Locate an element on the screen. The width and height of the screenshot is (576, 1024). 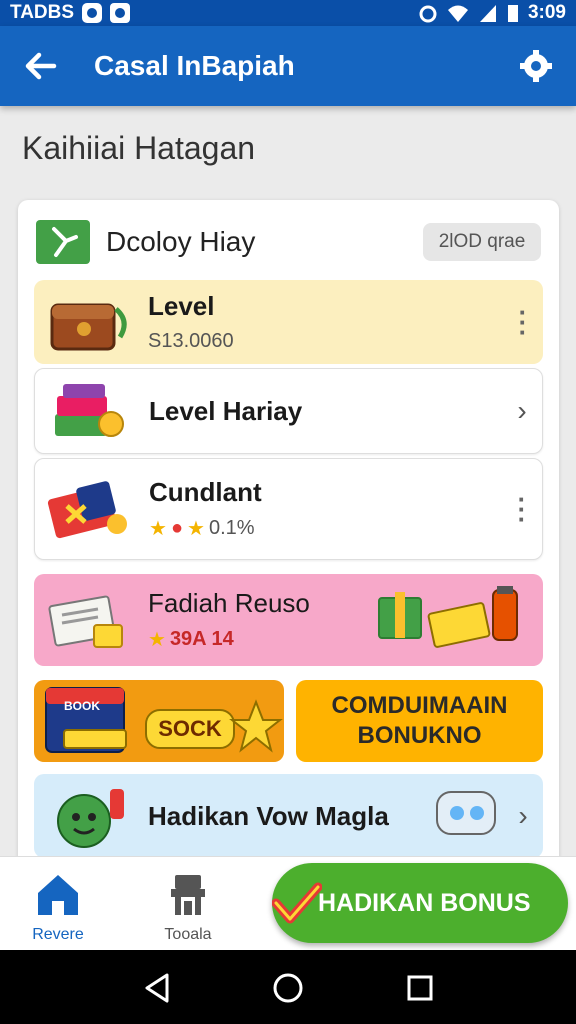
nav-item-tooala: Tooala is located at coordinates (188, 907).